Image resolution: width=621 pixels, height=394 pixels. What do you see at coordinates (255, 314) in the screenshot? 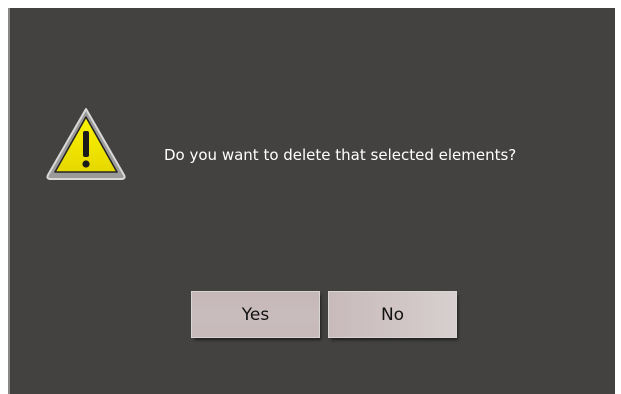
I see `yes-button: Yes` at bounding box center [255, 314].